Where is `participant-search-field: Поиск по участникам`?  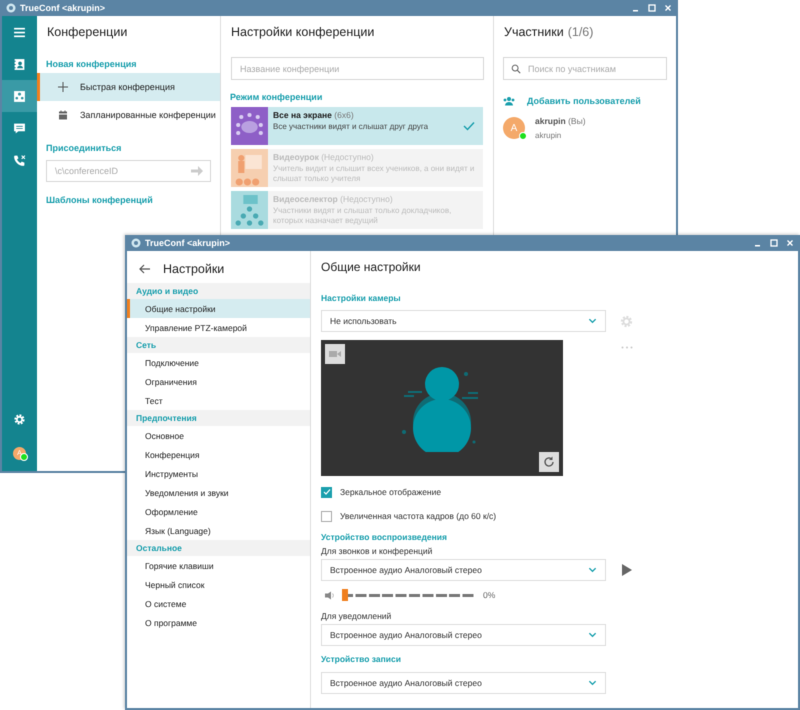 participant-search-field: Поиск по участникам is located at coordinates (585, 68).